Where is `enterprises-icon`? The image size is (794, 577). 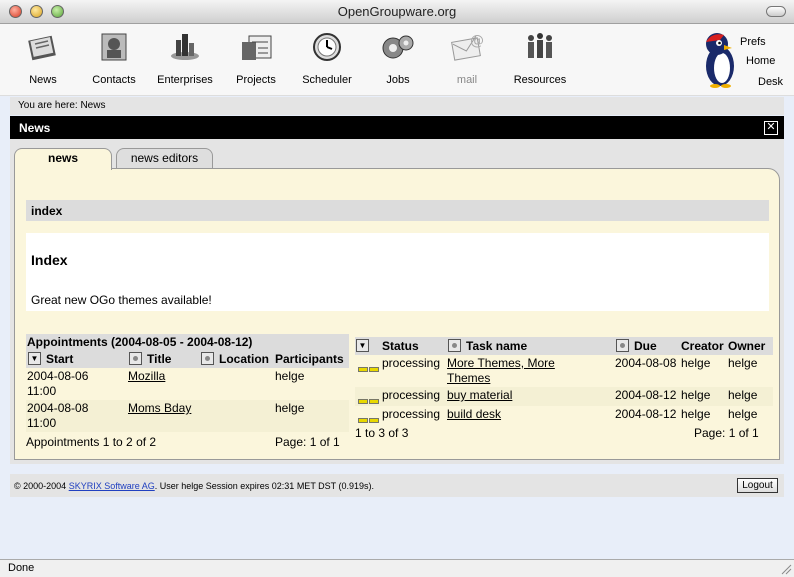 enterprises-icon is located at coordinates (185, 47).